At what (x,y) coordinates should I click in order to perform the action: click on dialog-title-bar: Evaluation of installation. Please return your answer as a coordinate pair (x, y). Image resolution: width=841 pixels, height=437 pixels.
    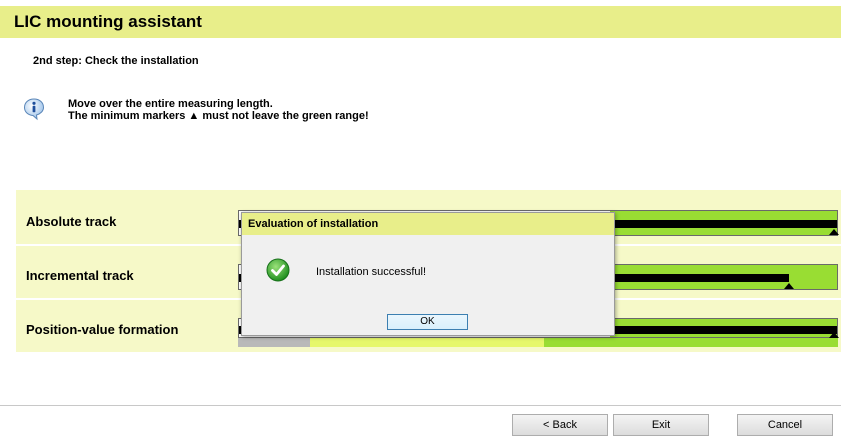
    Looking at the image, I should click on (428, 224).